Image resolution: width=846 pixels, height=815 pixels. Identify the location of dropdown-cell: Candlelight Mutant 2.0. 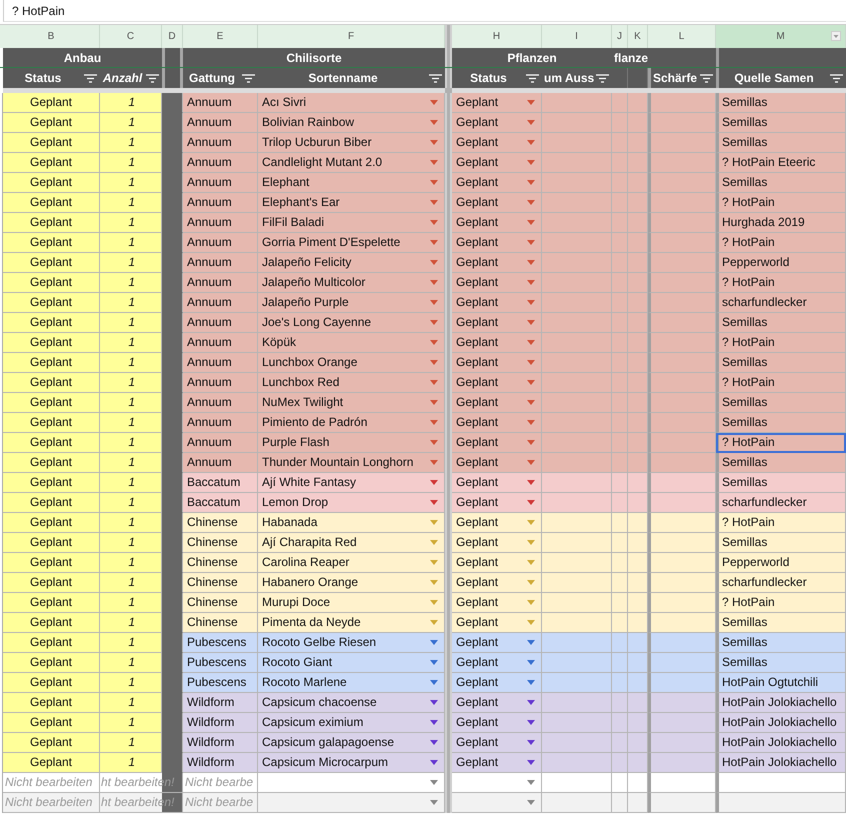
(351, 163).